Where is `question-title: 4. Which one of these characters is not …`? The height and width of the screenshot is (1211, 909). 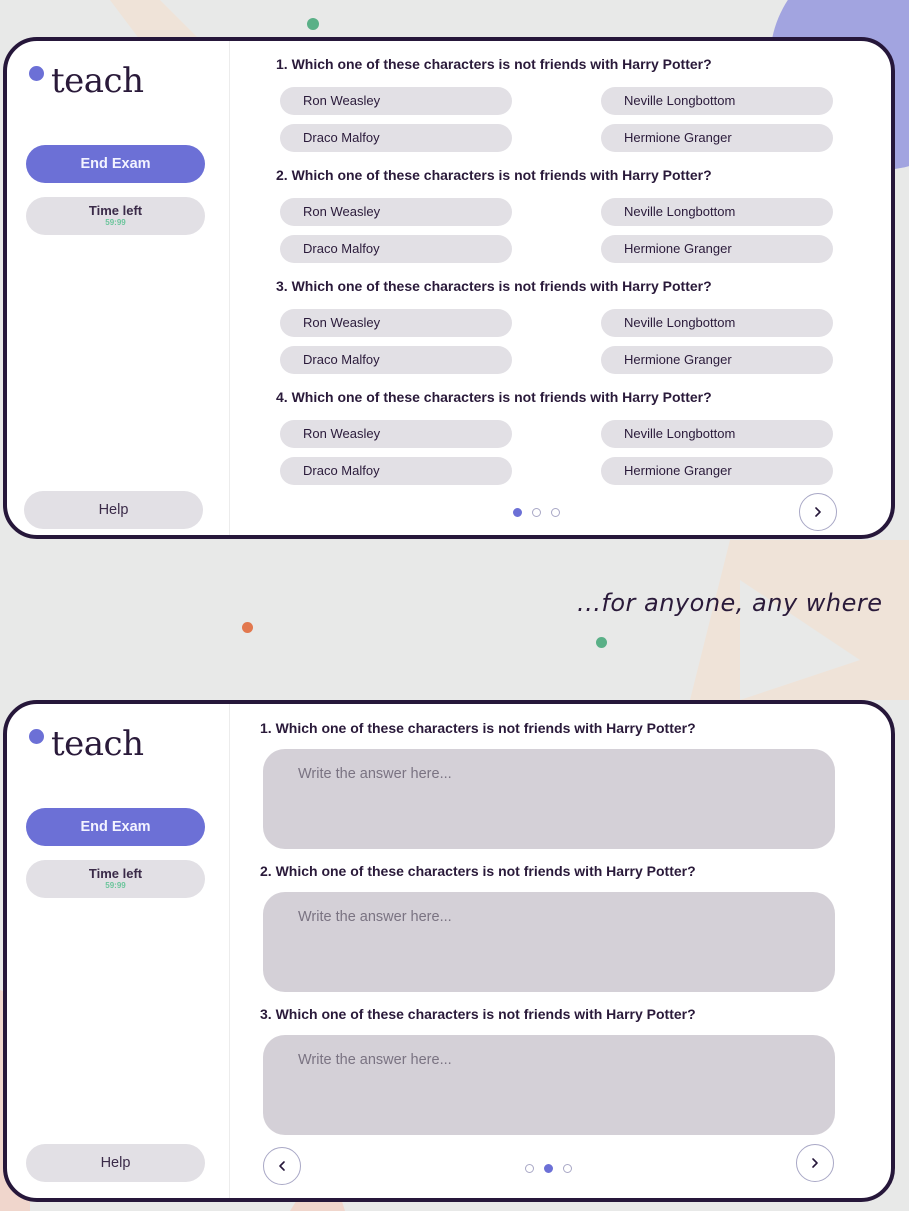 question-title: 4. Which one of these characters is not … is located at coordinates (494, 397).